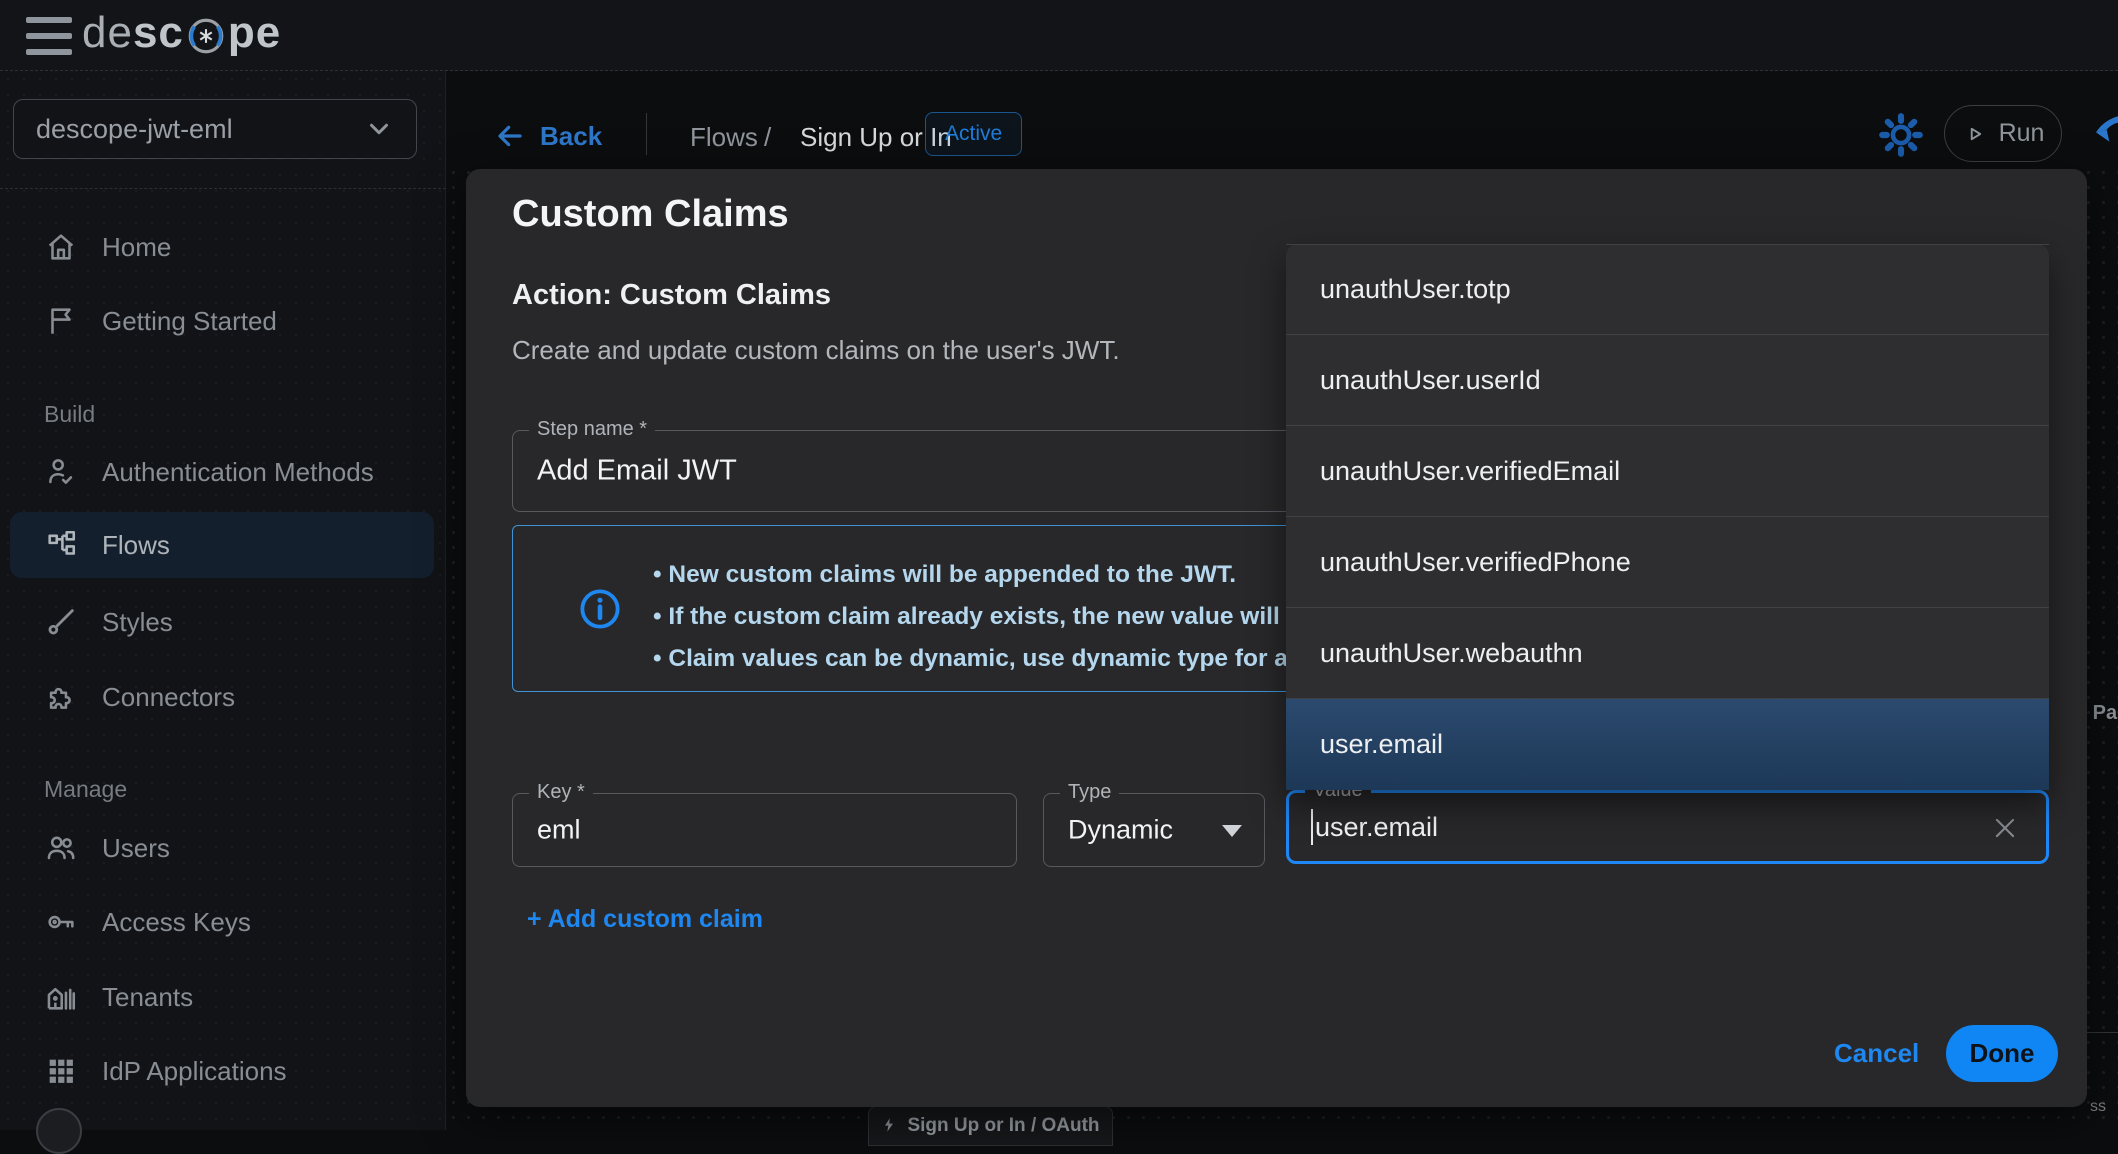  I want to click on deploy-arrow-icon, so click(2105, 131).